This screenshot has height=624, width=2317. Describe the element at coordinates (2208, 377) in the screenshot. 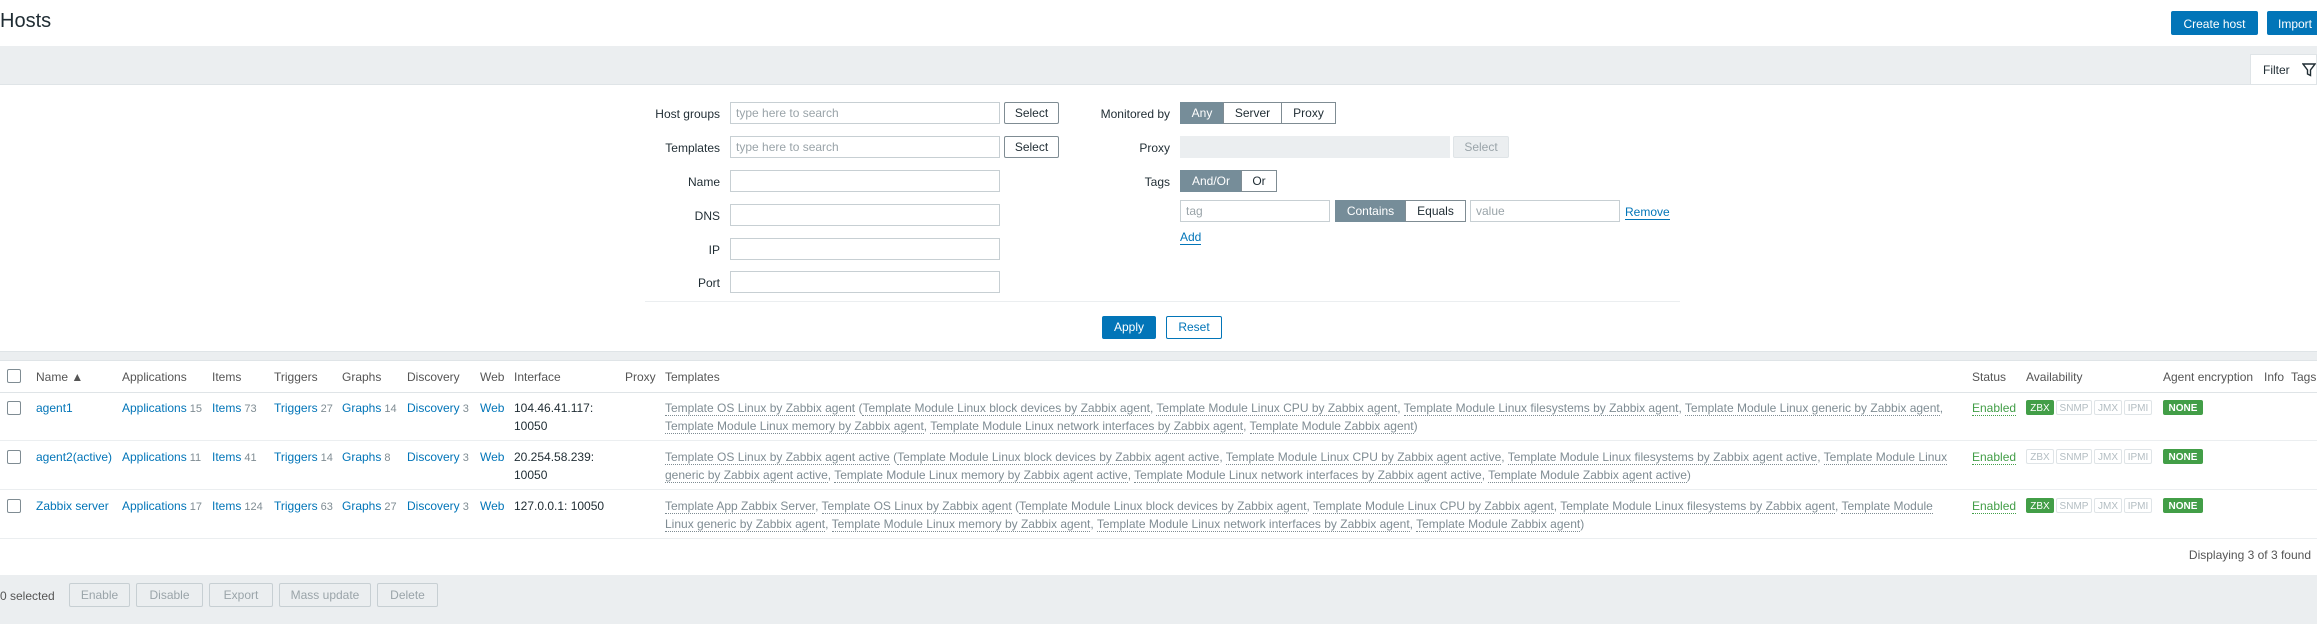

I see `header-agent-encryption: Agent encryption` at that location.